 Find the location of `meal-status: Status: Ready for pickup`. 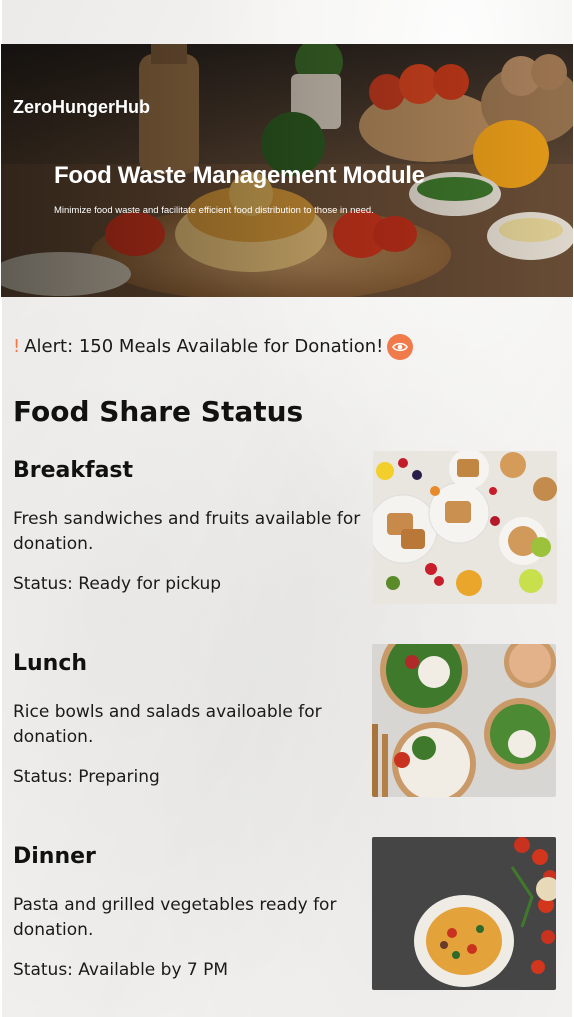

meal-status: Status: Ready for pickup is located at coordinates (117, 584).